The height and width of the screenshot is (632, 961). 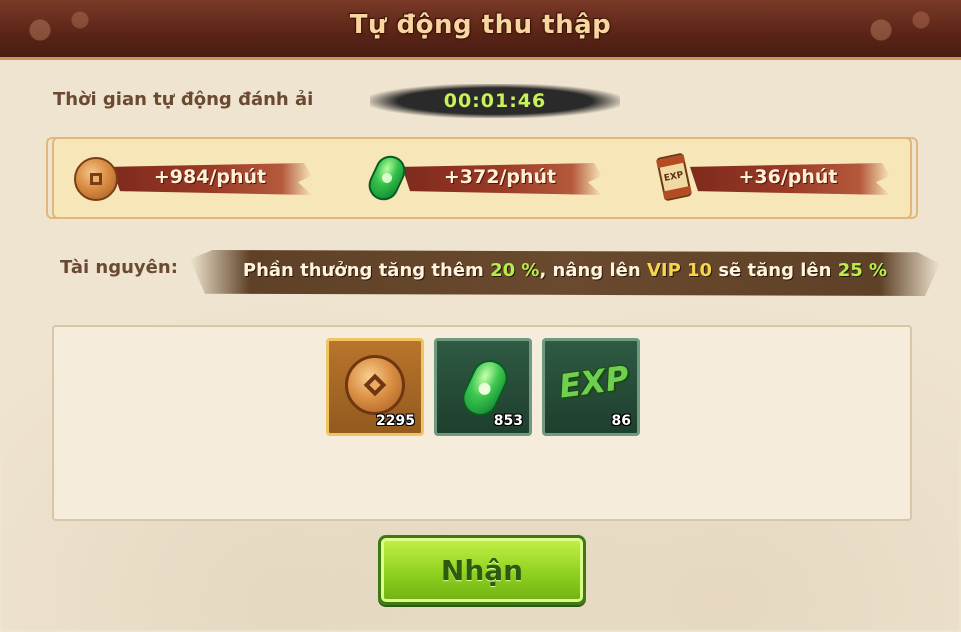 I want to click on resource-count: 2295, so click(x=395, y=421).